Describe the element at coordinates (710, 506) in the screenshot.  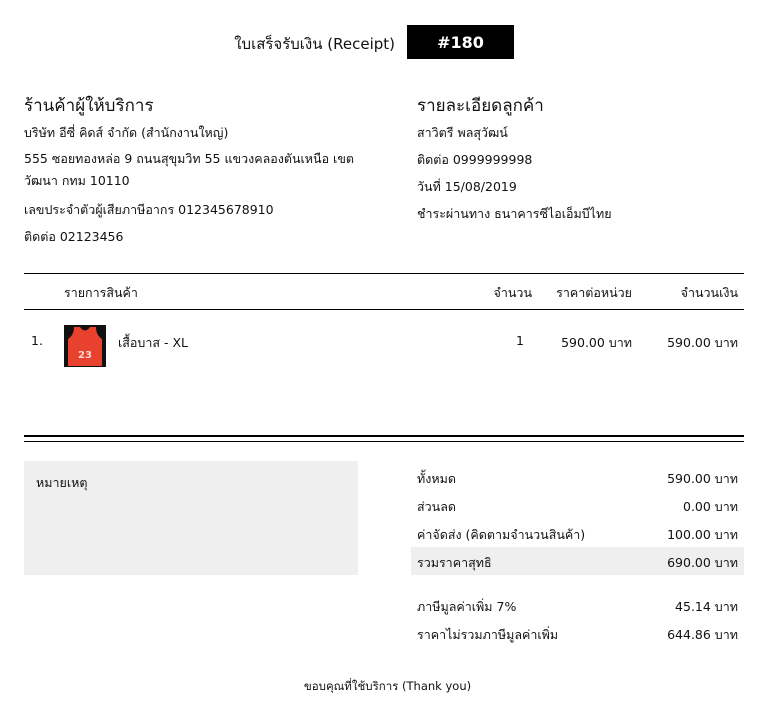
I see `discount-value: 0.00 บาท` at that location.